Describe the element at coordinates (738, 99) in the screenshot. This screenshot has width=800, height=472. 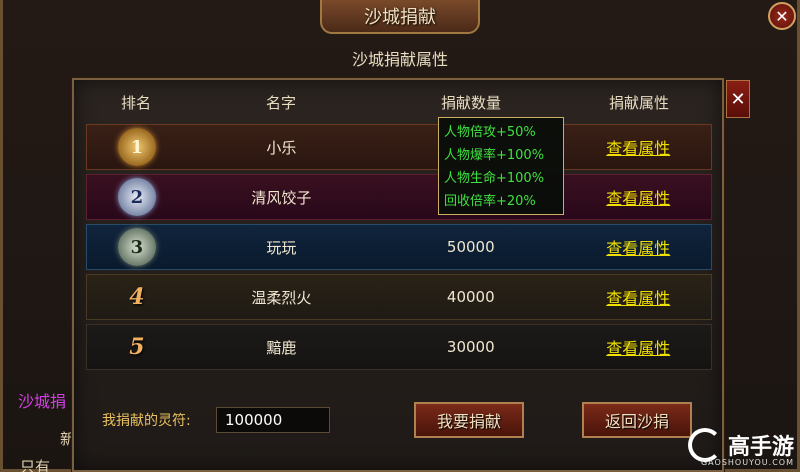
I see `dialog-close-button: ✕` at that location.